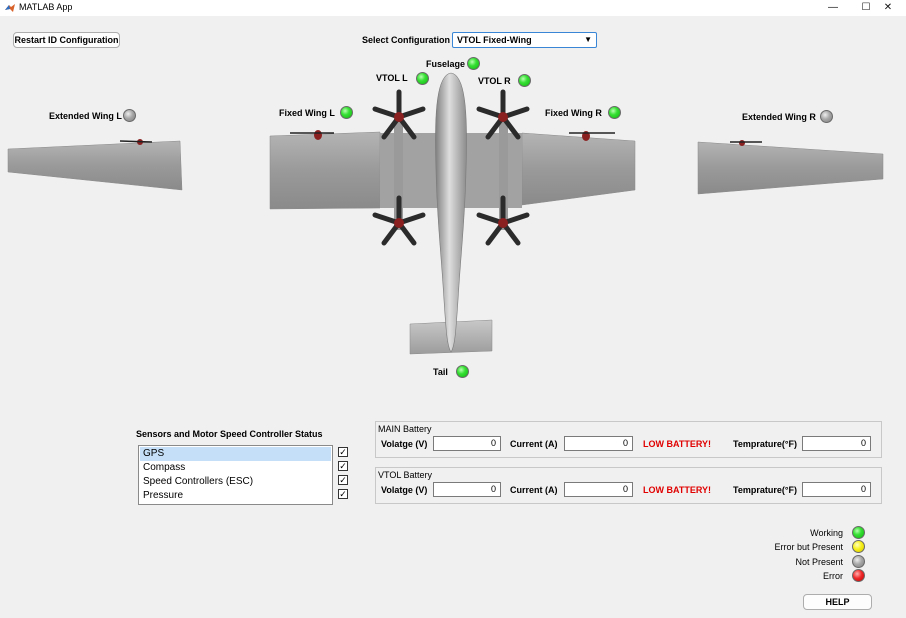 The height and width of the screenshot is (618, 906). Describe the element at coordinates (808, 547) in the screenshot. I see `legend-error-present-label: Error but Present` at that location.